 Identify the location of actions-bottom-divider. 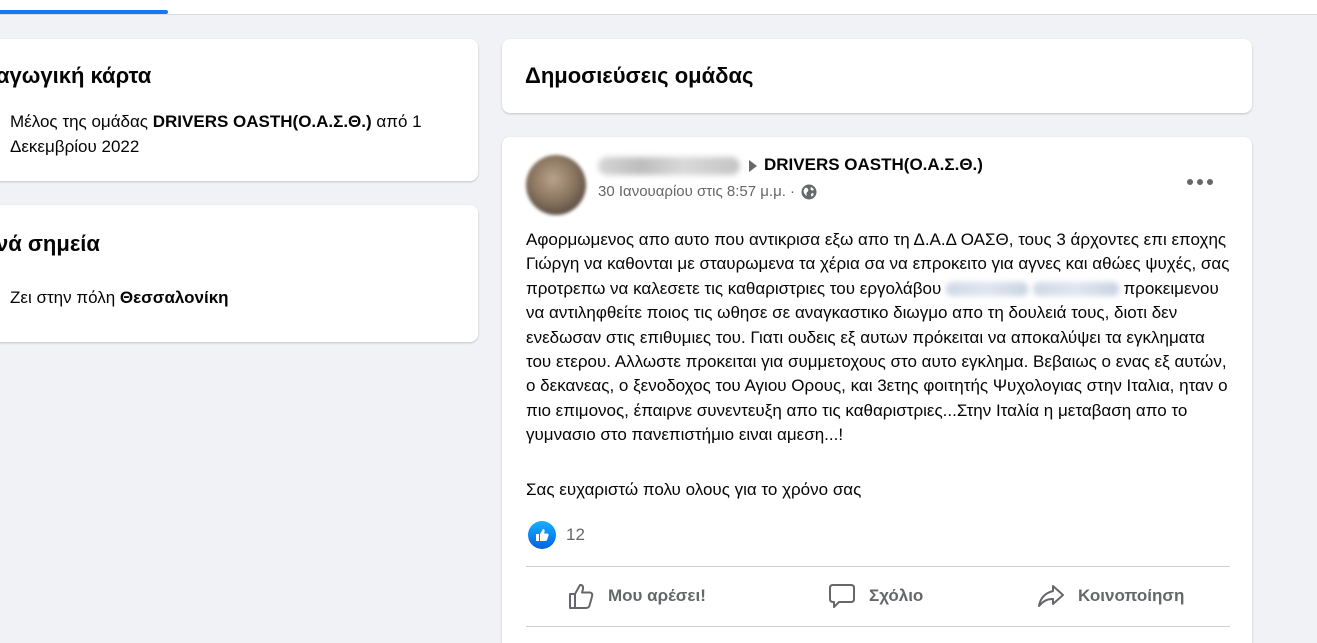
(878, 626).